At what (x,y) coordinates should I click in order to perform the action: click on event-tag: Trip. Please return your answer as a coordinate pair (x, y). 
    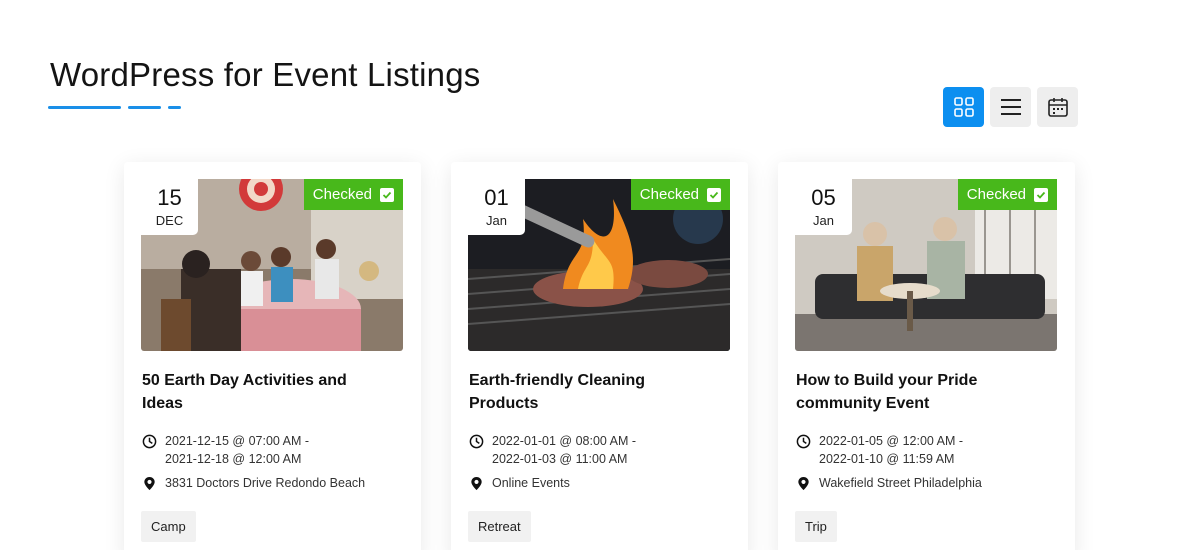
    Looking at the image, I should click on (816, 526).